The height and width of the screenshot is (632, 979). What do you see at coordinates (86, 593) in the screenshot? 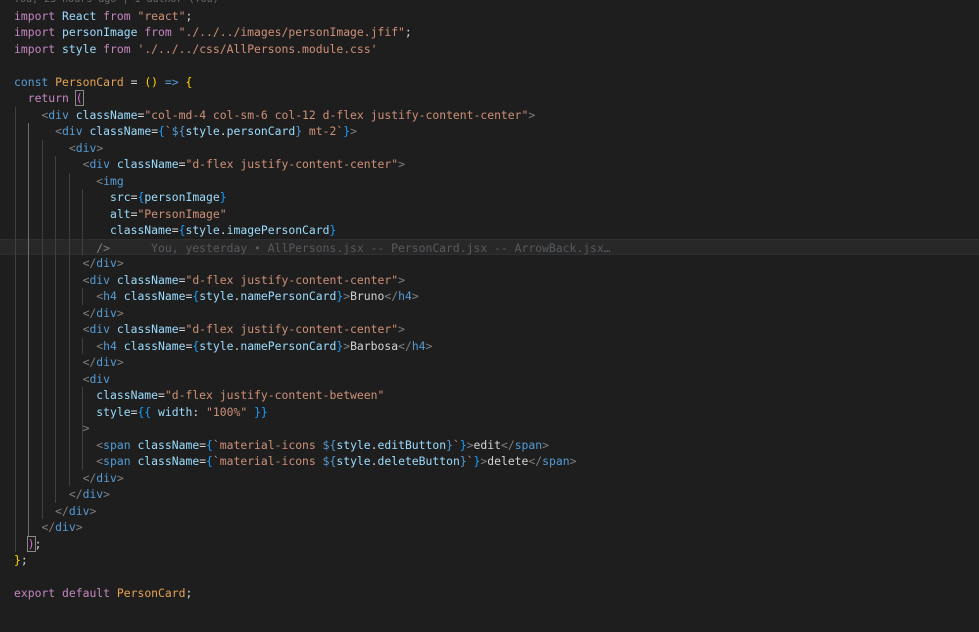
I see `code-token: default` at bounding box center [86, 593].